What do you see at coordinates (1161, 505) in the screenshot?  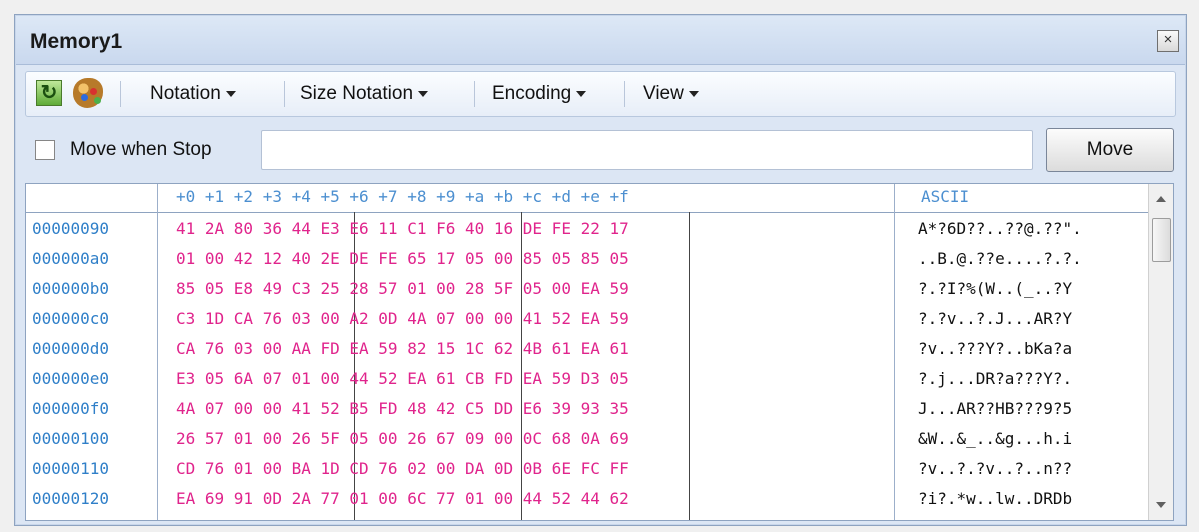 I see `scroll-down-icon` at bounding box center [1161, 505].